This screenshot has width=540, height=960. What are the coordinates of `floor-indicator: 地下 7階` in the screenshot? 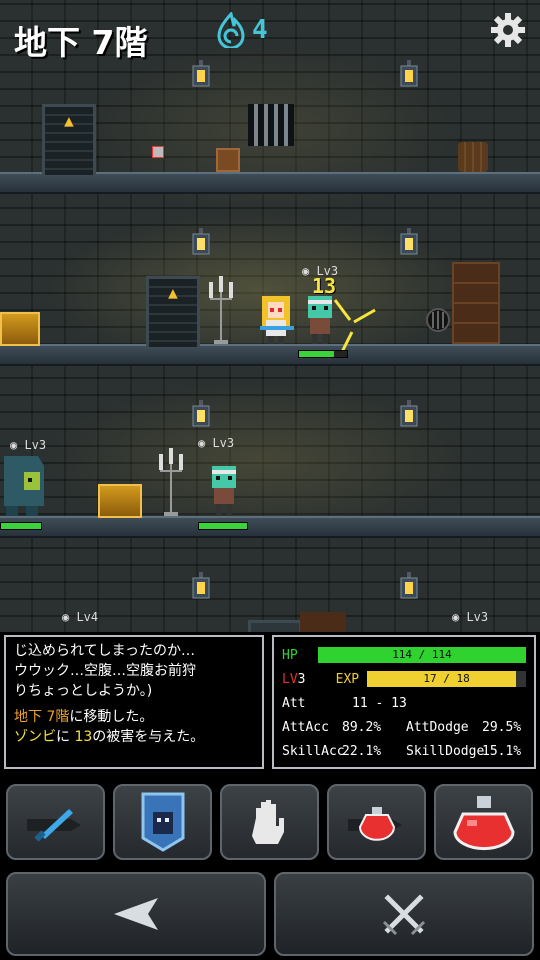 It's located at (81, 42).